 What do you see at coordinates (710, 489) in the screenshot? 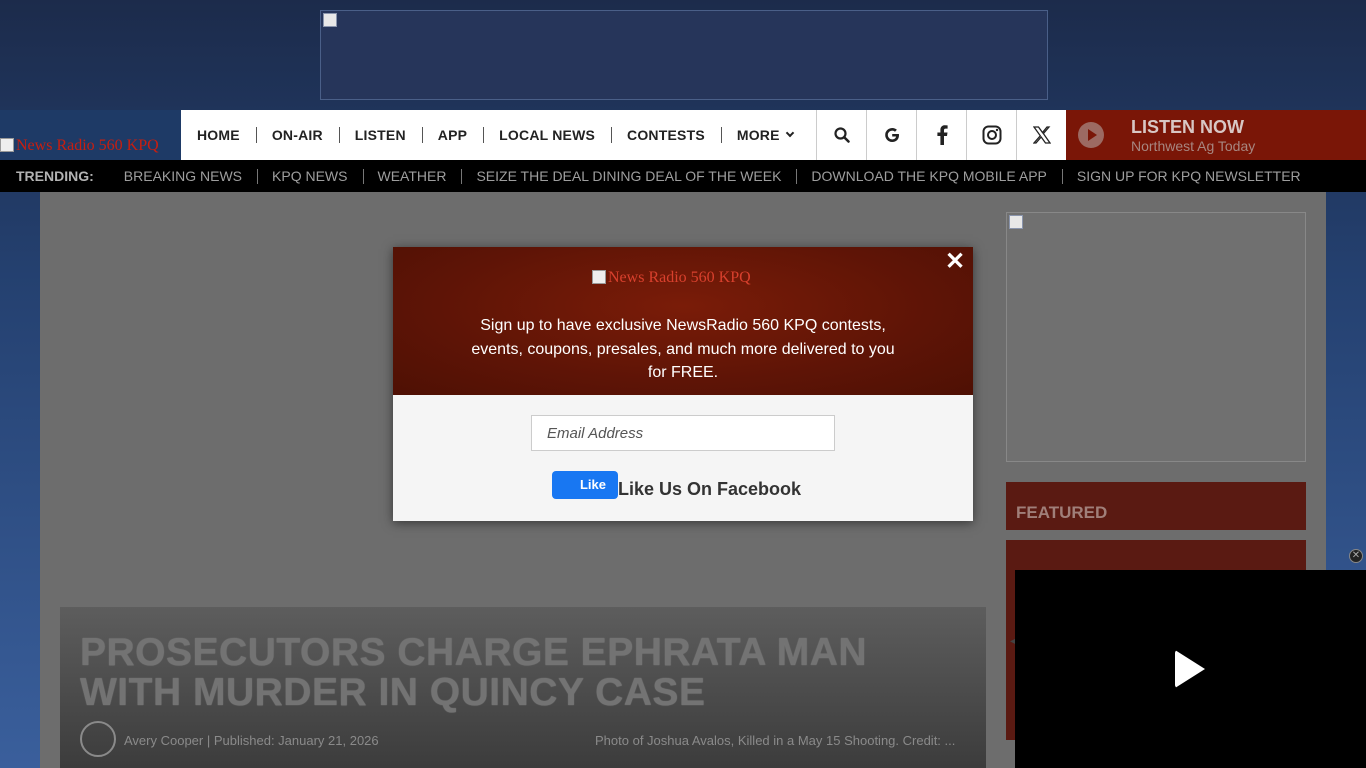
I see `facebook-like-label: Like Us On Facebook` at bounding box center [710, 489].